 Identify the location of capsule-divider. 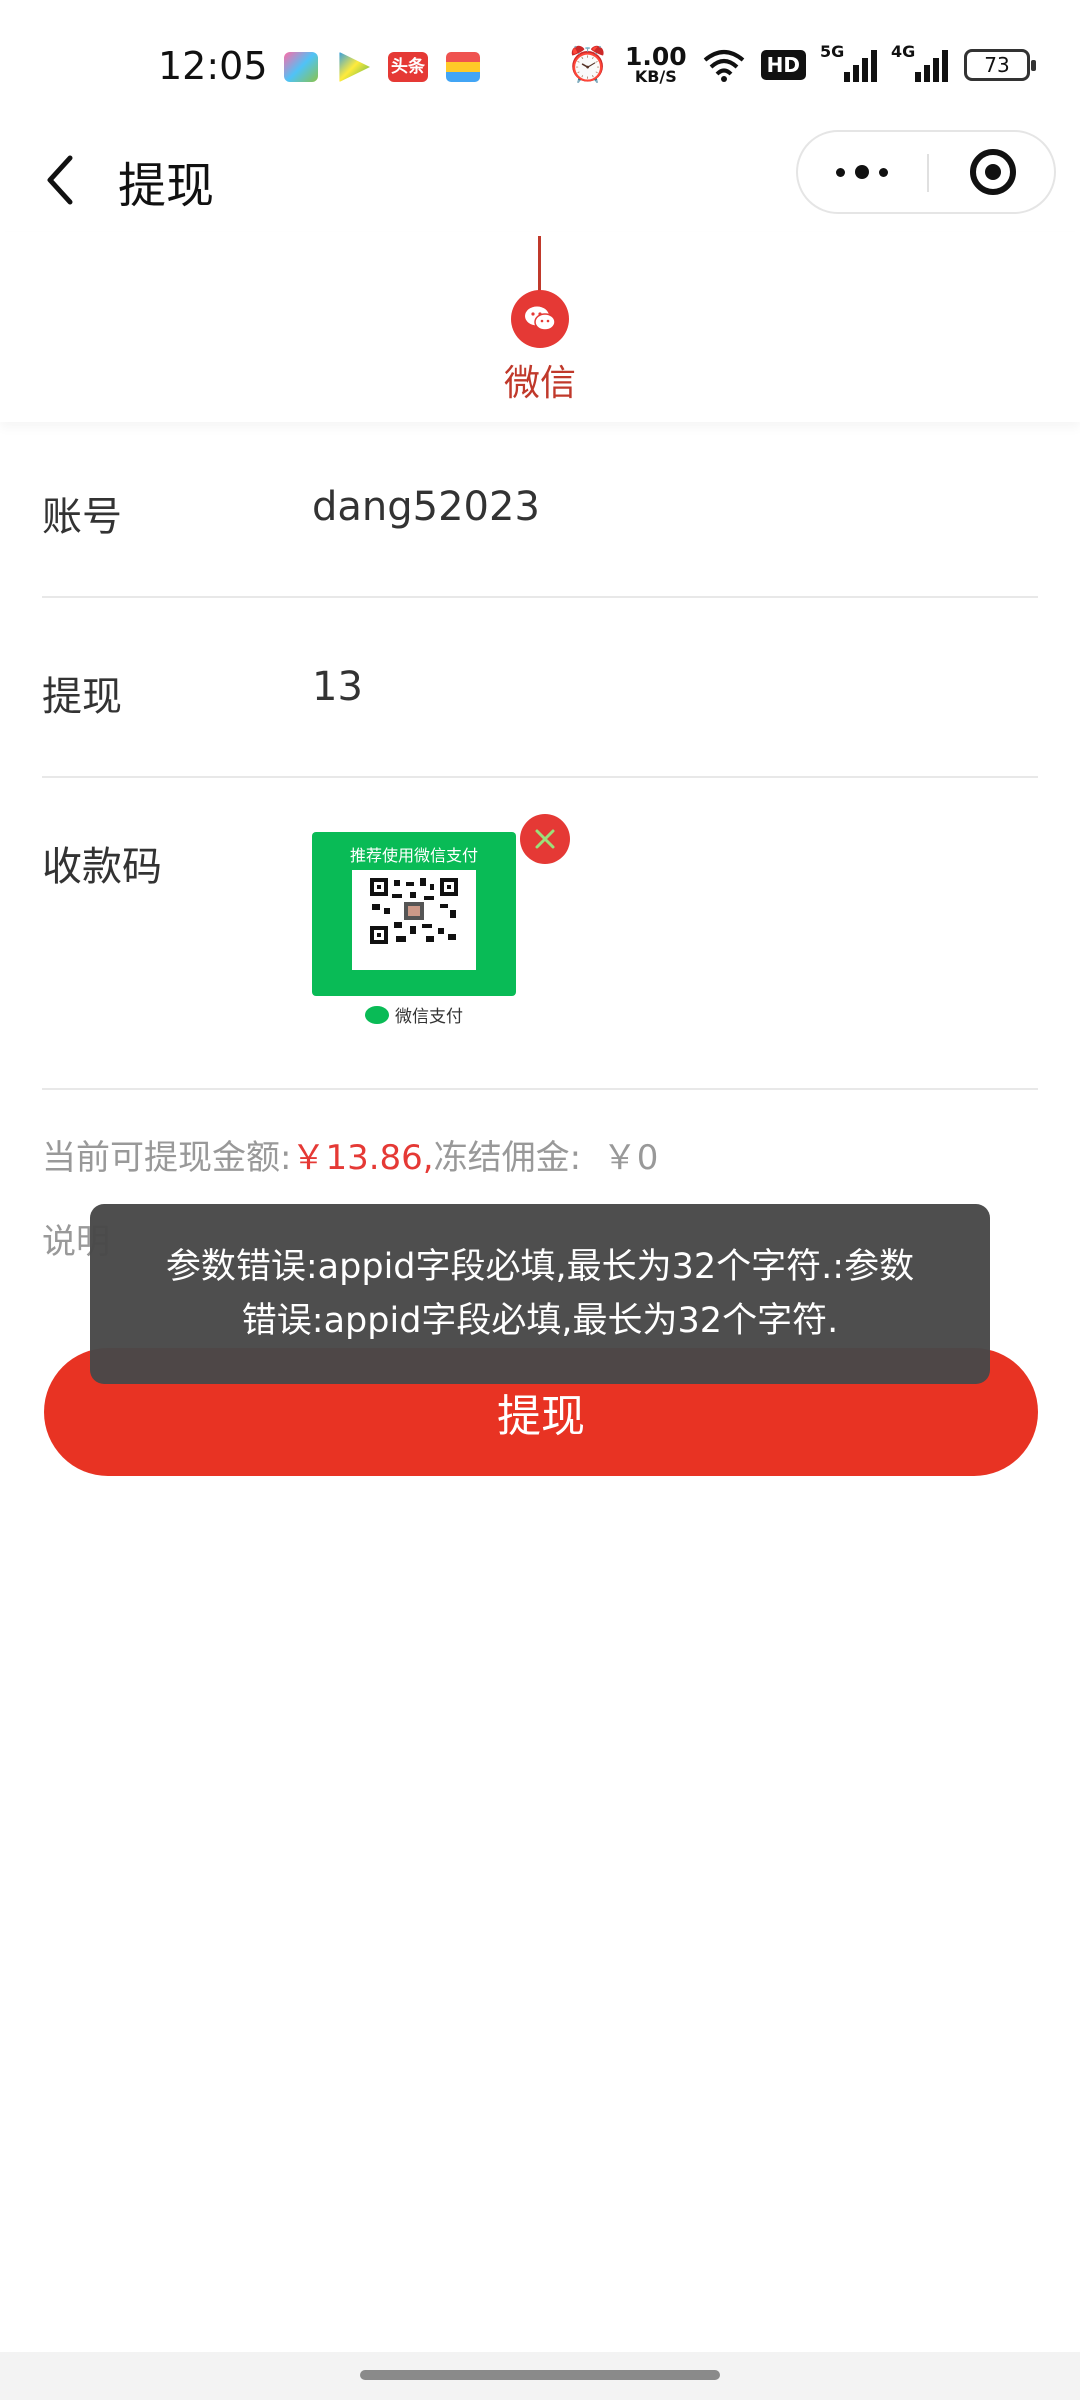
(928, 173).